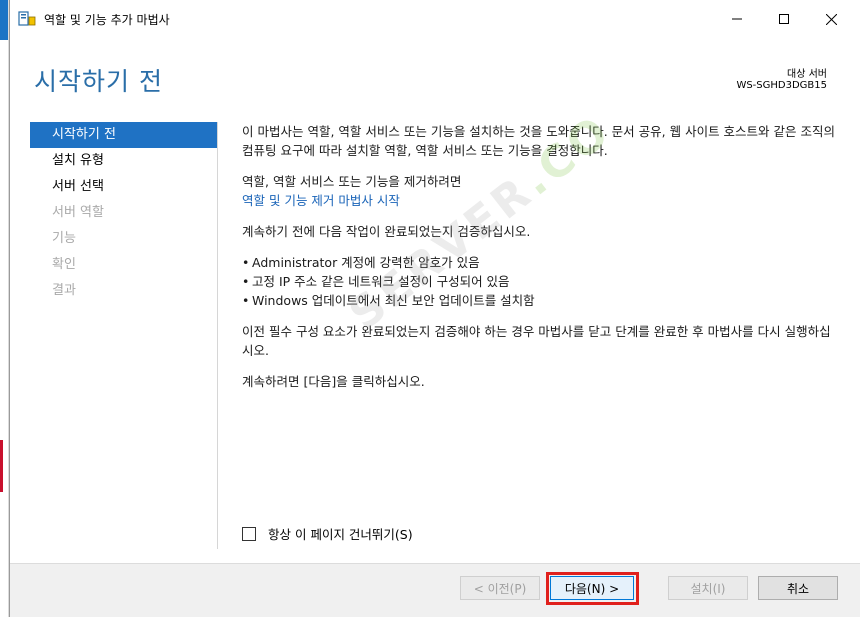  What do you see at coordinates (64, 290) in the screenshot?
I see `nav-item-results: 결과` at bounding box center [64, 290].